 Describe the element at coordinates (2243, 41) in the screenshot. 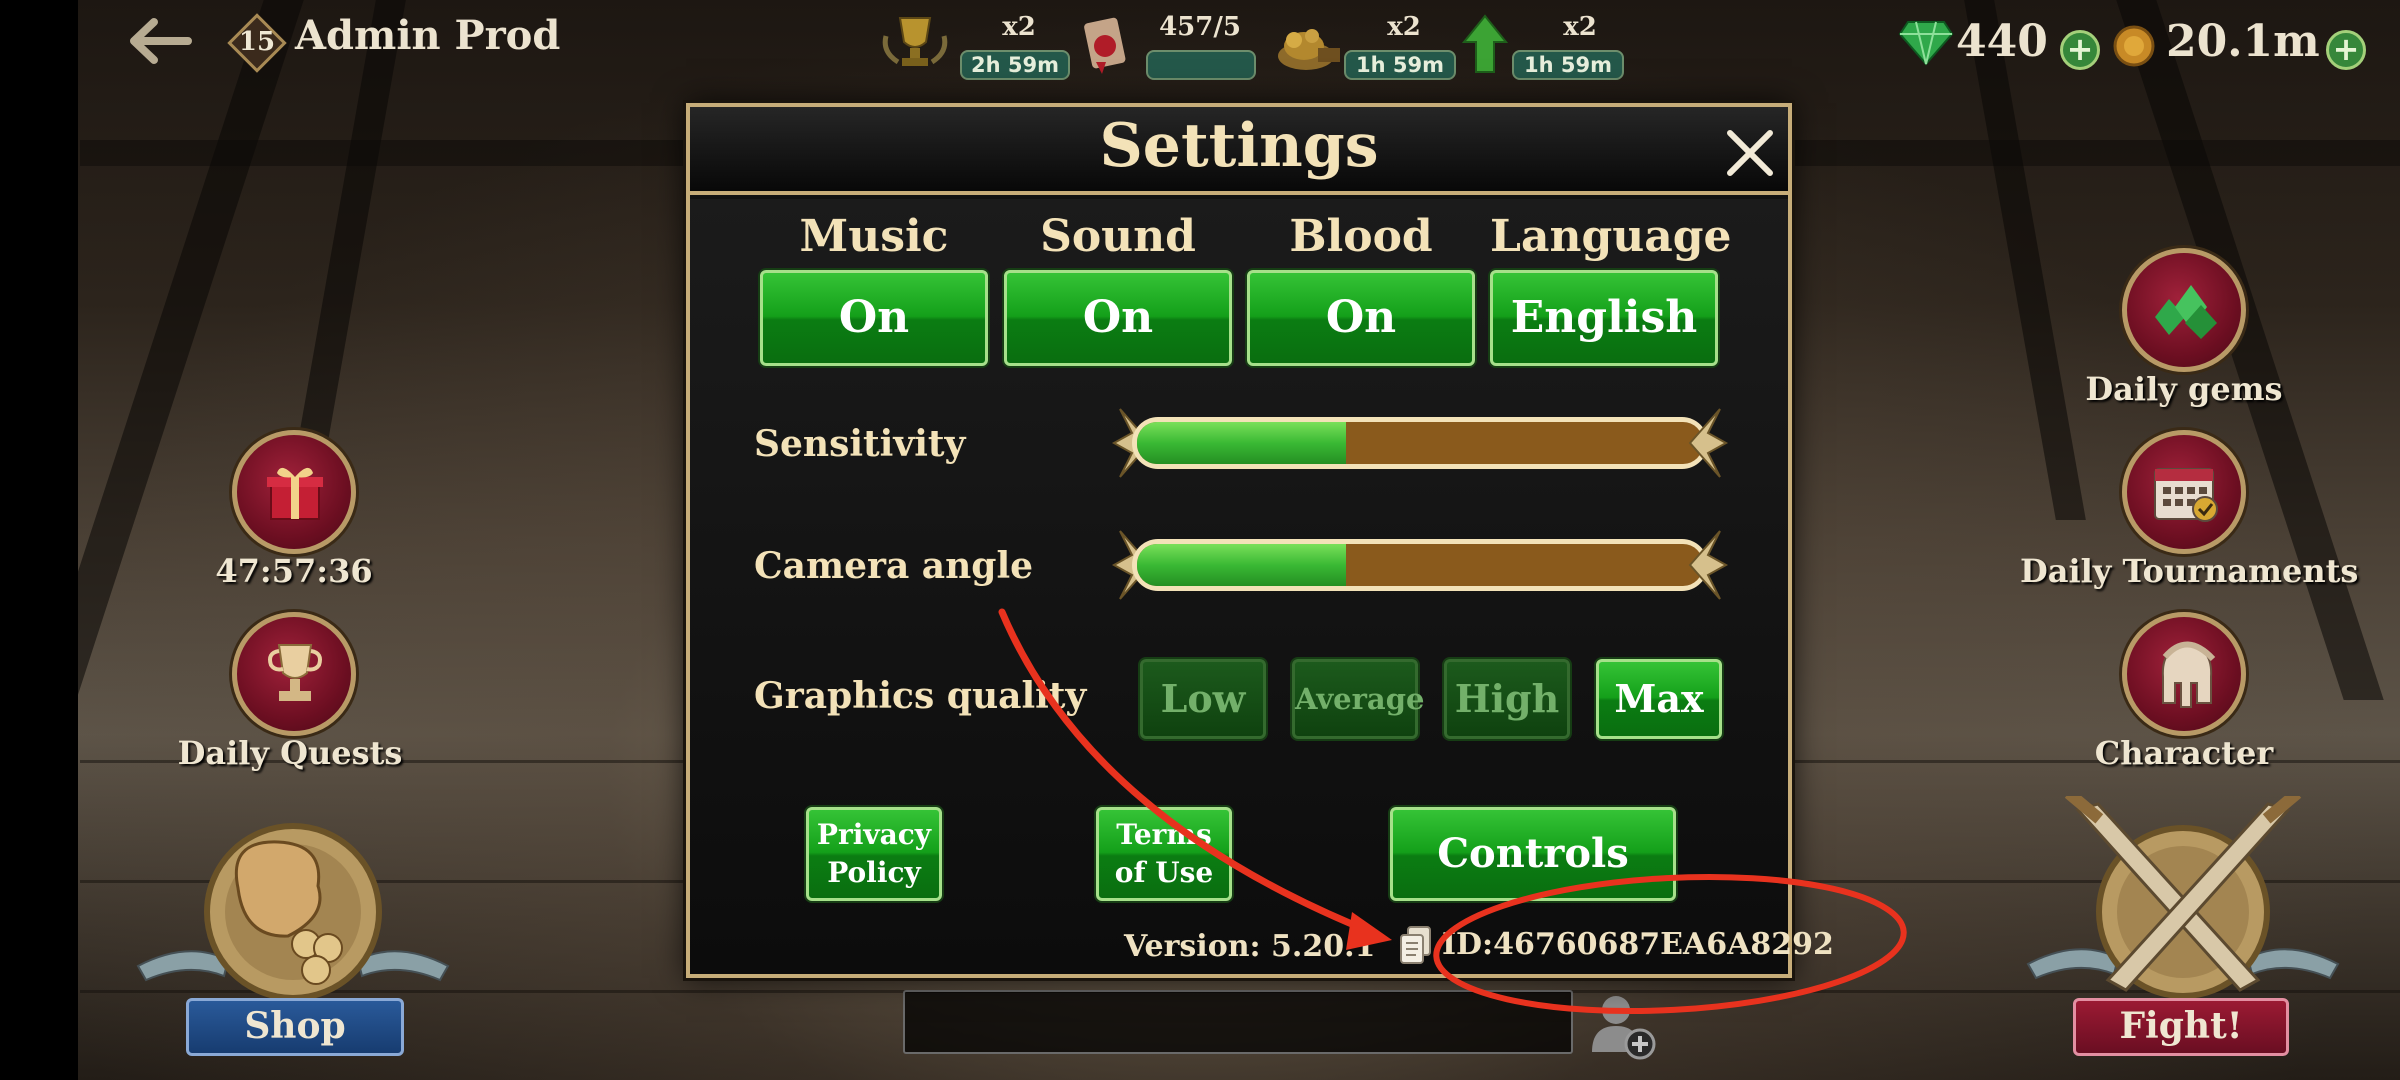

I see `gold-value: 20.1m` at that location.